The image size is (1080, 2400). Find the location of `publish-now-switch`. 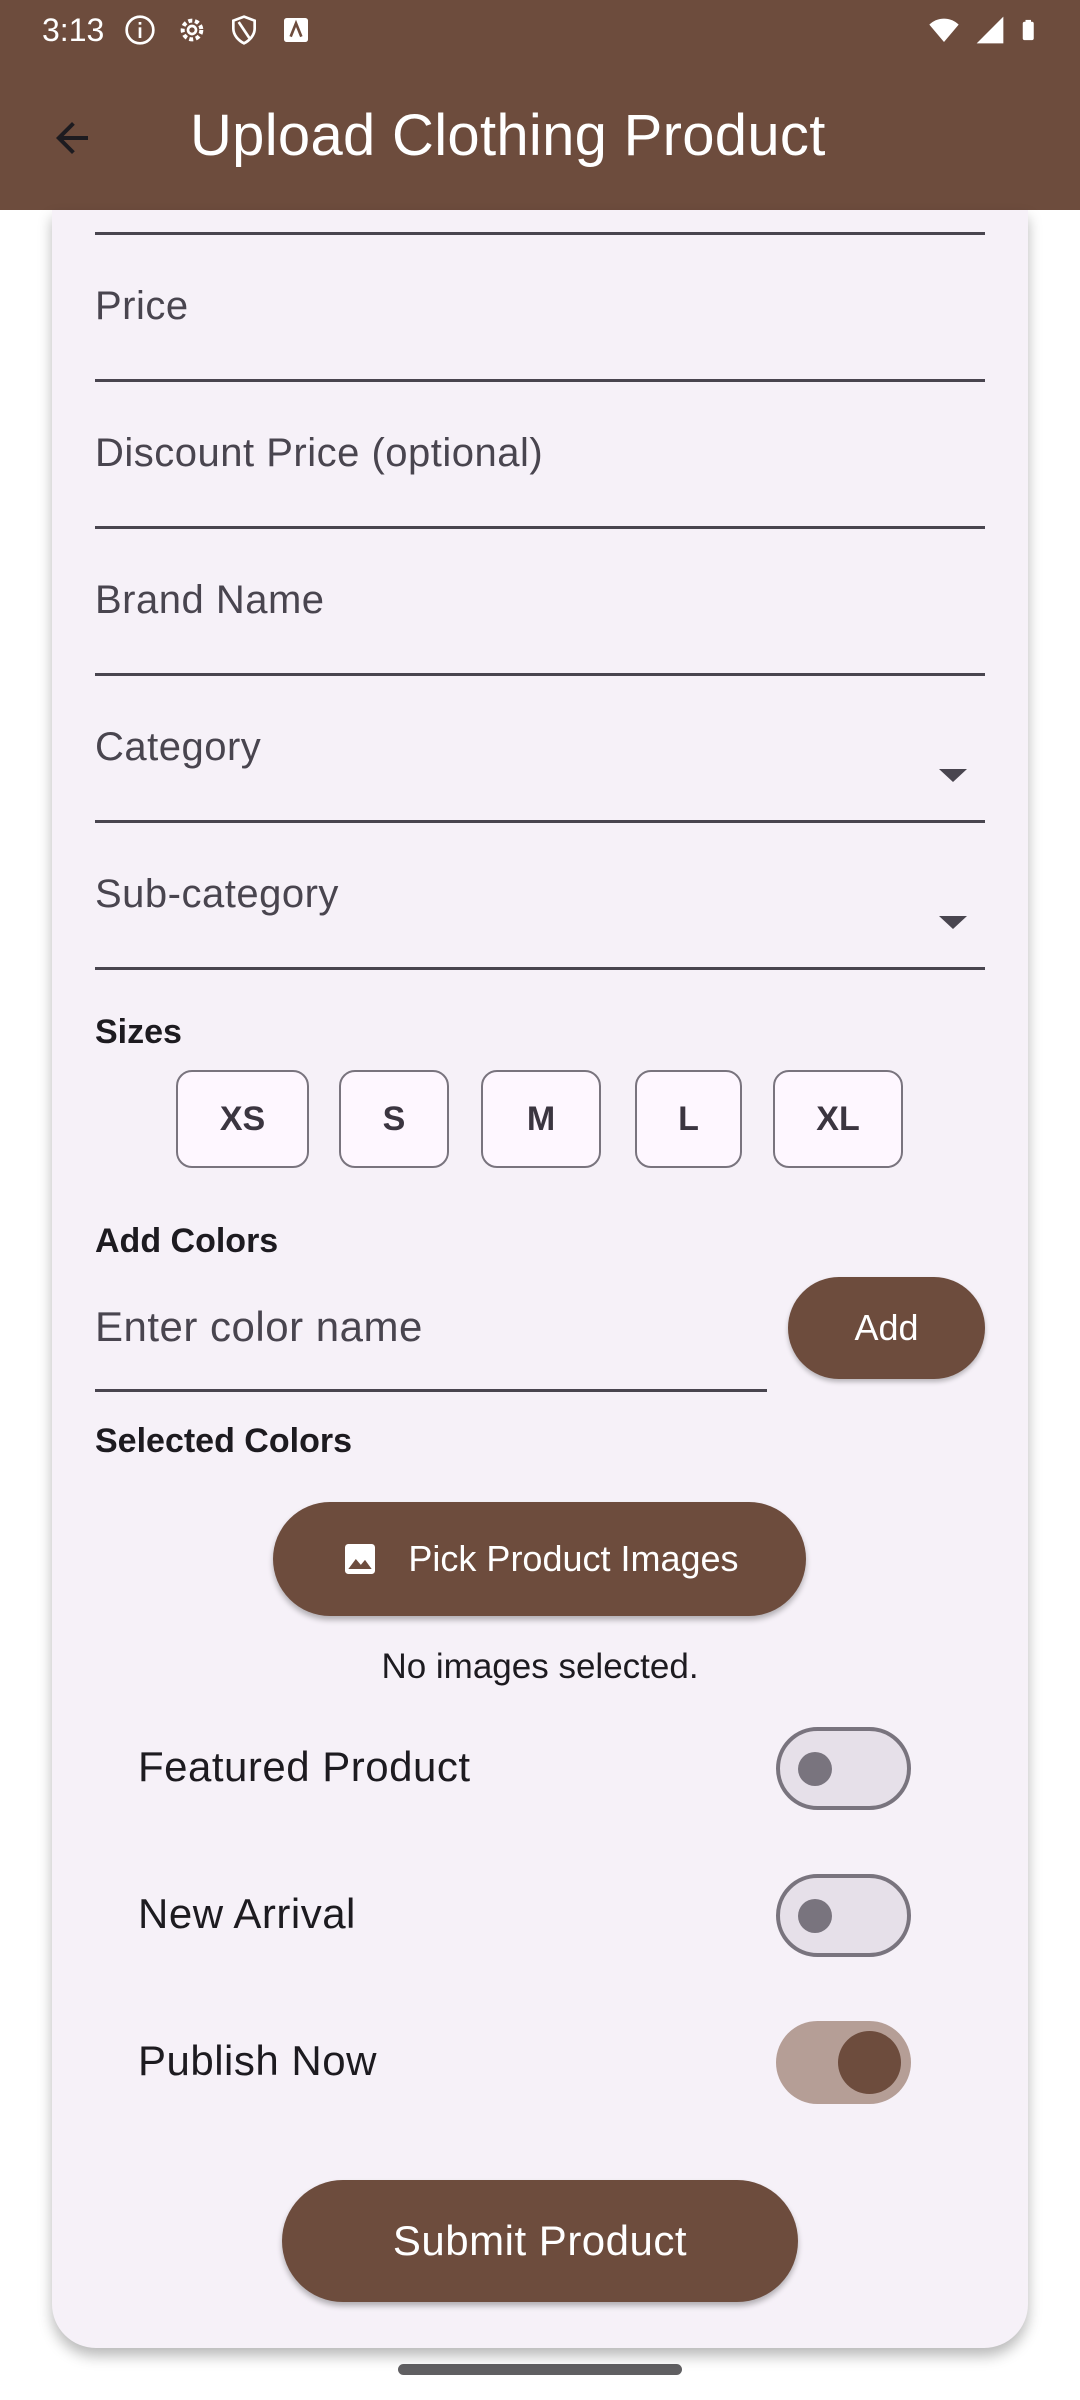

publish-now-switch is located at coordinates (843, 2062).